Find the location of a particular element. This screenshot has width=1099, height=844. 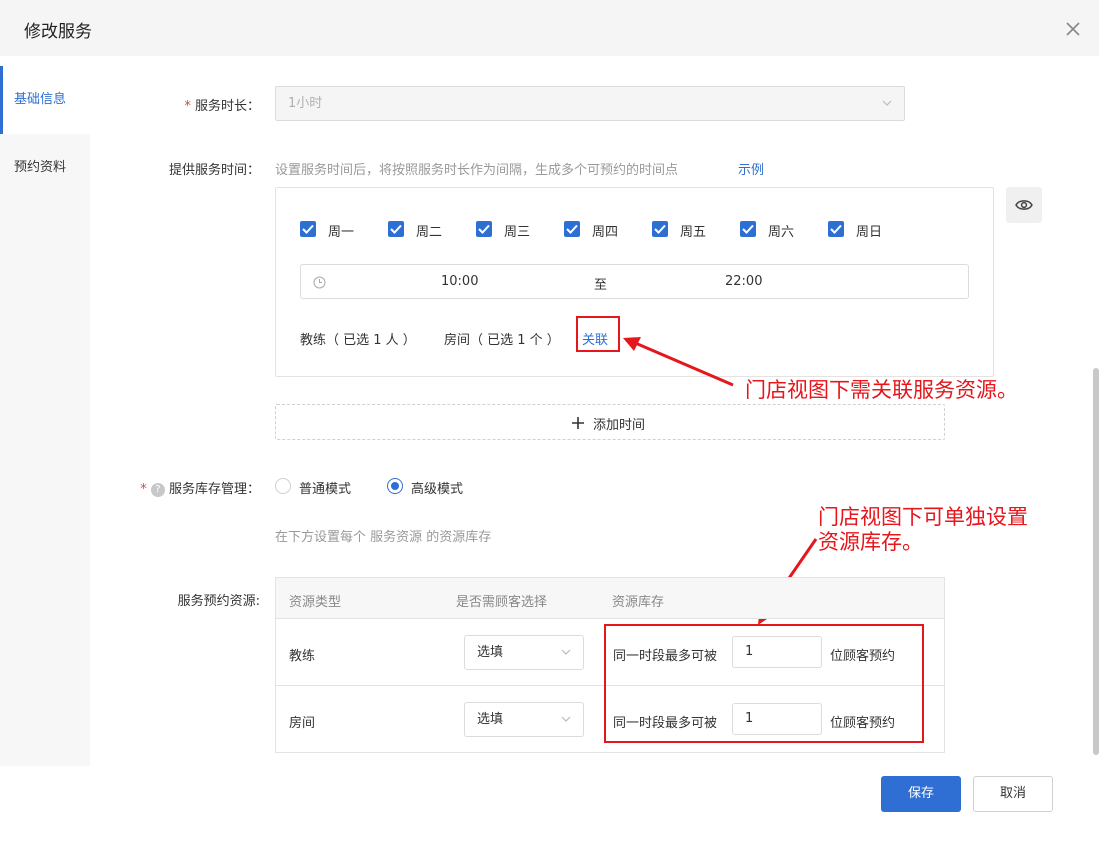

day-label: 周三 is located at coordinates (517, 232).